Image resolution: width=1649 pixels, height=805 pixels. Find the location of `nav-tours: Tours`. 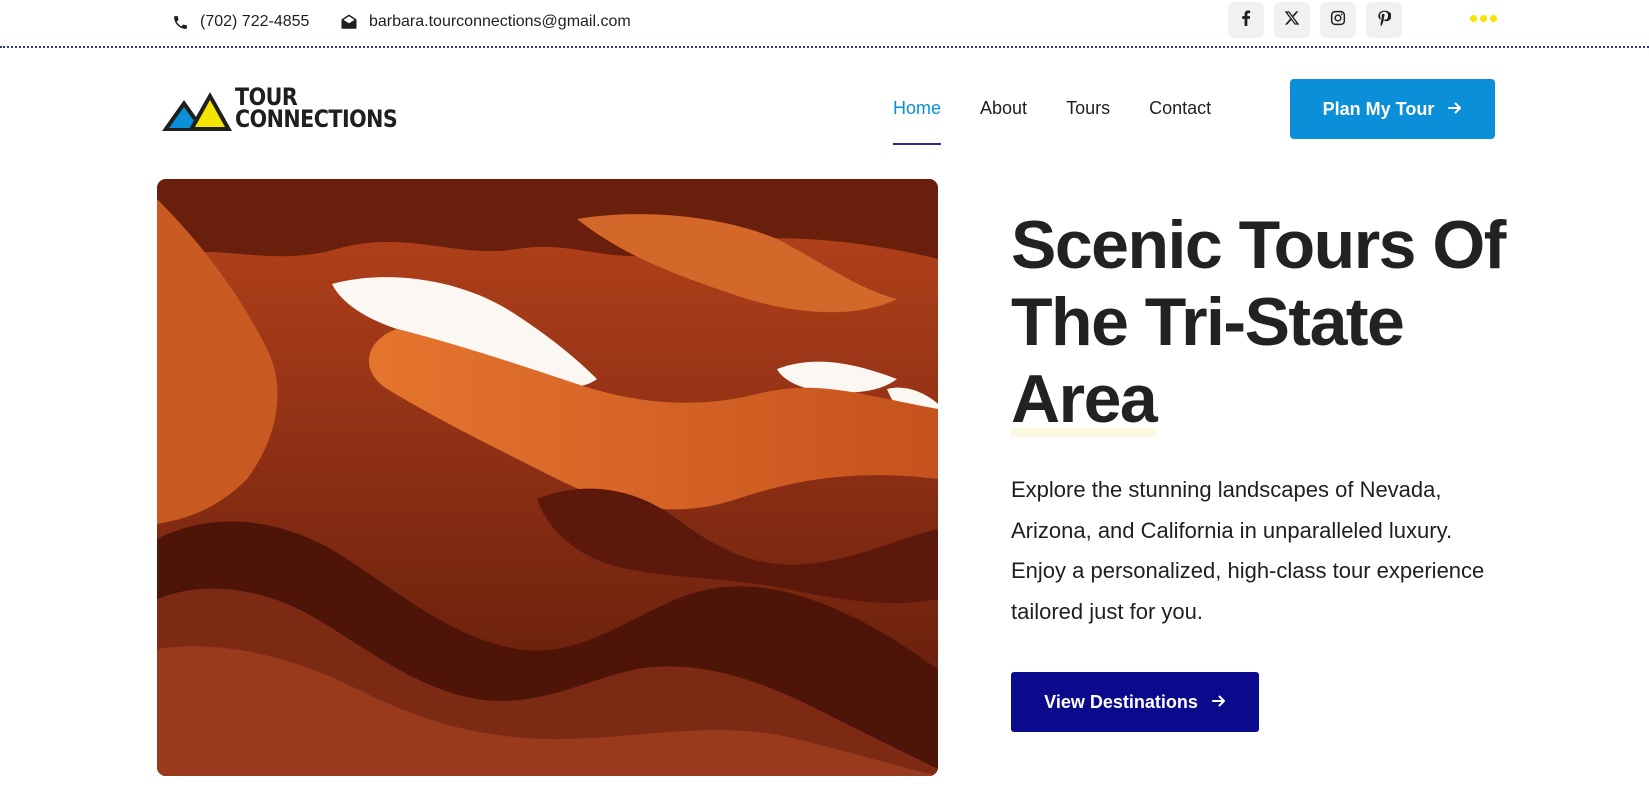

nav-tours: Tours is located at coordinates (1088, 116).